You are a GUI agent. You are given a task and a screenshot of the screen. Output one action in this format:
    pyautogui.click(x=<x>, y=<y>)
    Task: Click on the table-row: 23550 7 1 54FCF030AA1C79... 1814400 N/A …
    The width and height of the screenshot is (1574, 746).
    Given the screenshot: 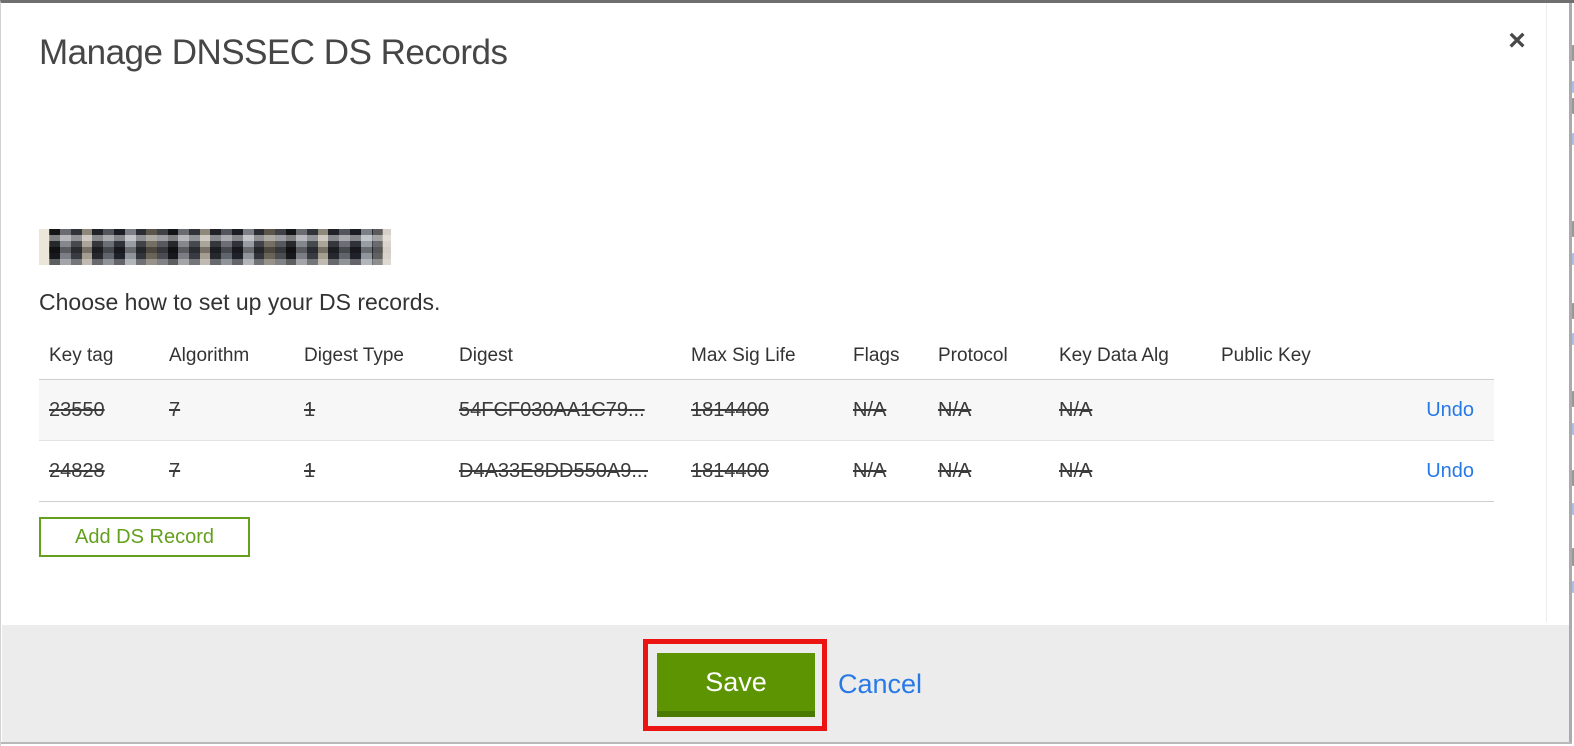 What is the action you would take?
    pyautogui.click(x=766, y=410)
    